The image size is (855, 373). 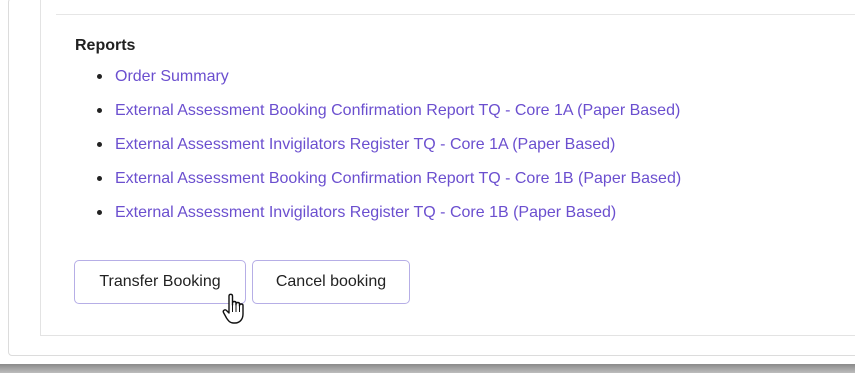 What do you see at coordinates (105, 45) in the screenshot?
I see `reports-heading: Reports` at bounding box center [105, 45].